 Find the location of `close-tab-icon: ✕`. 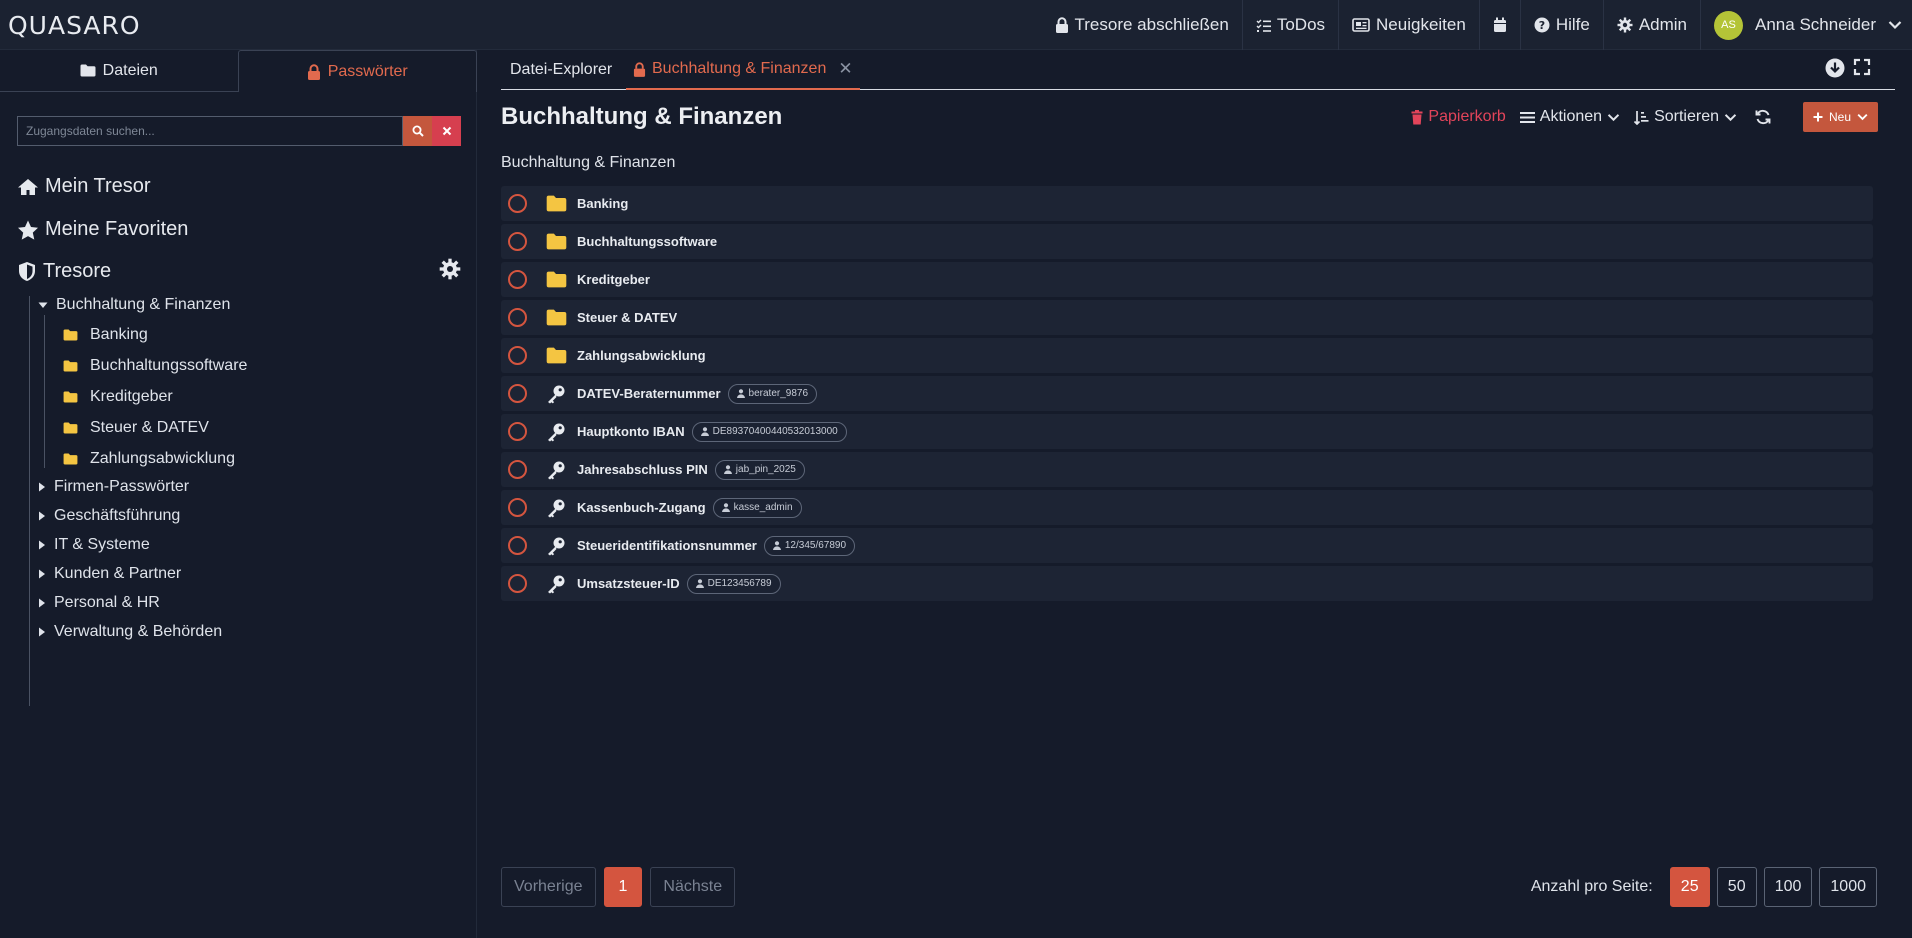

close-tab-icon: ✕ is located at coordinates (845, 69).